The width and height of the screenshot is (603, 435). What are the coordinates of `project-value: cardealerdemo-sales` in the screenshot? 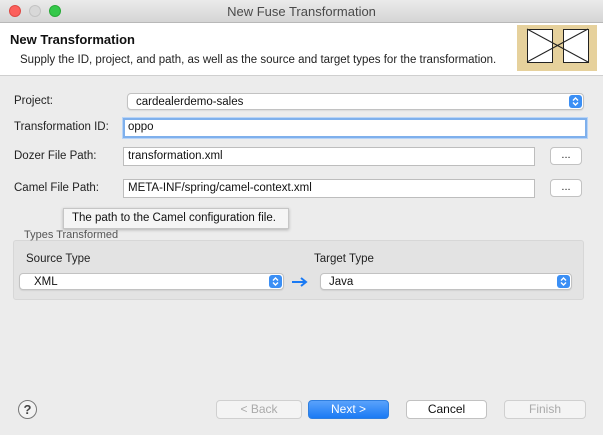 It's located at (190, 102).